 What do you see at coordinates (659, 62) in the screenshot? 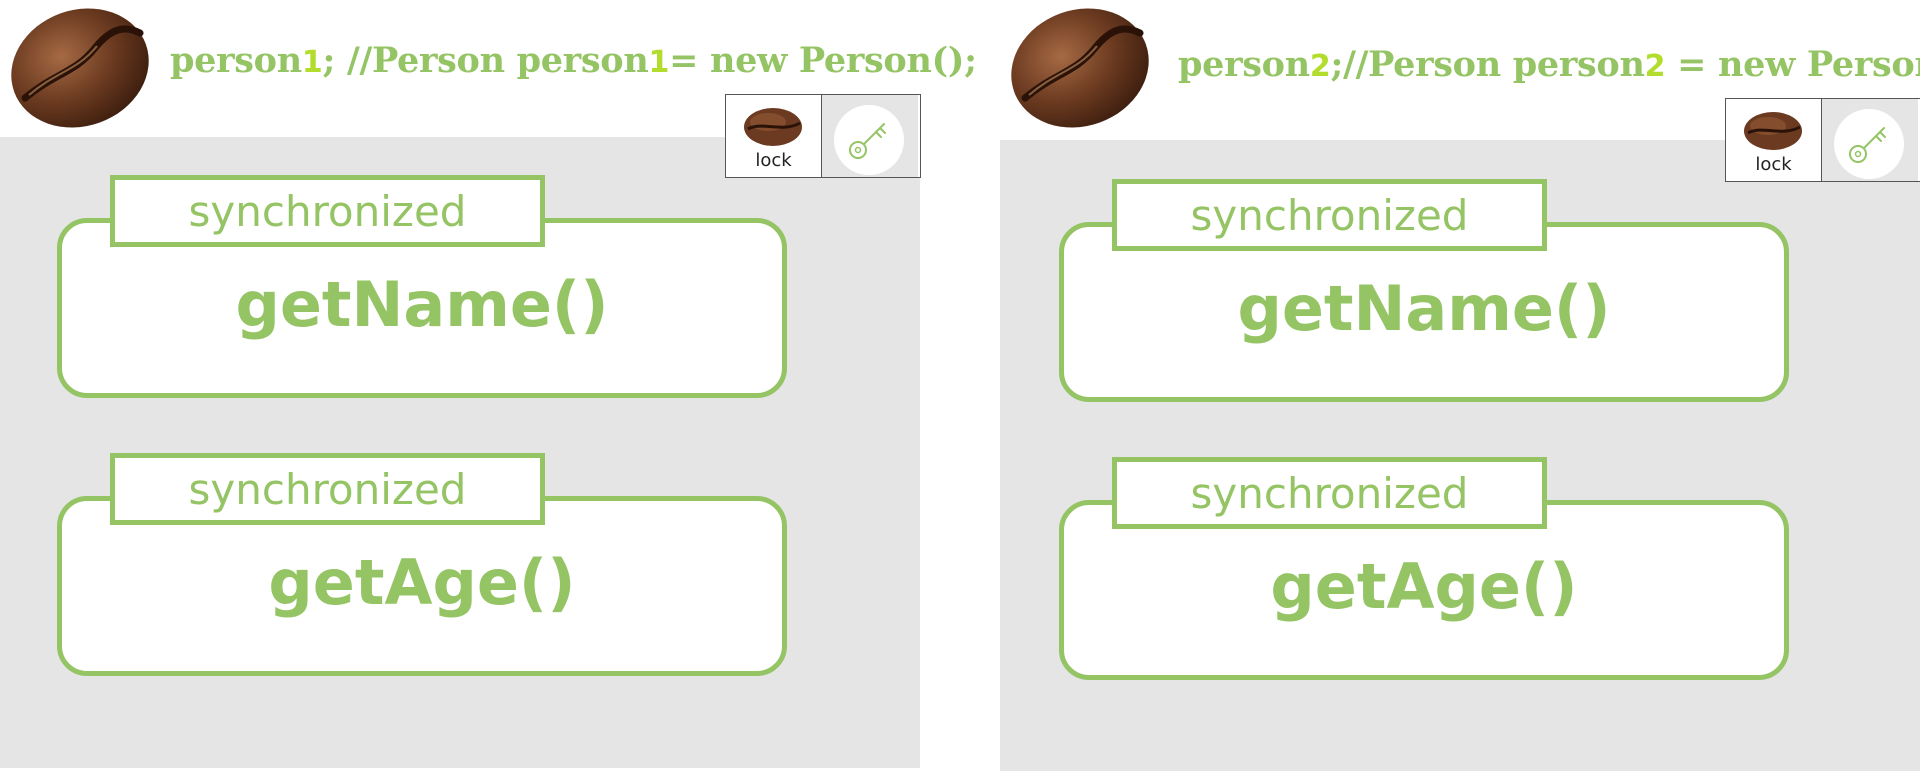
I see `comment-number: 1` at bounding box center [659, 62].